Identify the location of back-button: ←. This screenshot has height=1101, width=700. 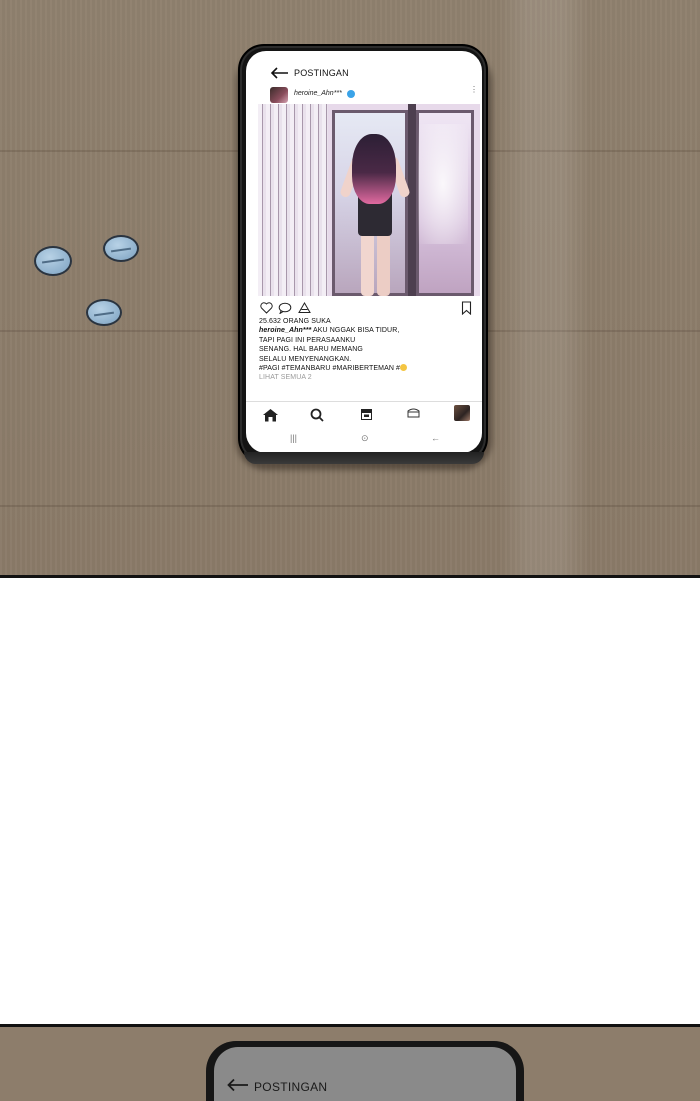
(435, 438).